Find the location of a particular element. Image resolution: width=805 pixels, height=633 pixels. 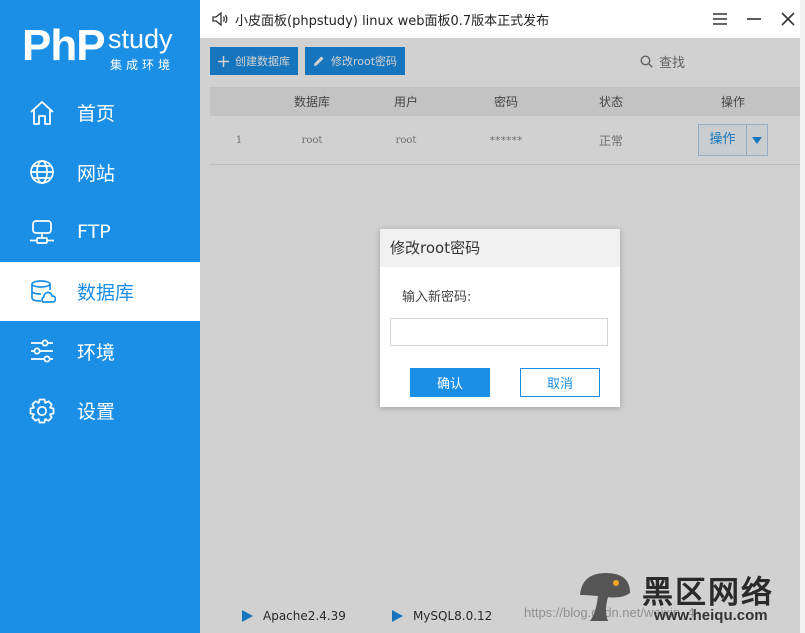

phpstudy-logo: PhP study 集成环境 is located at coordinates (102, 50).